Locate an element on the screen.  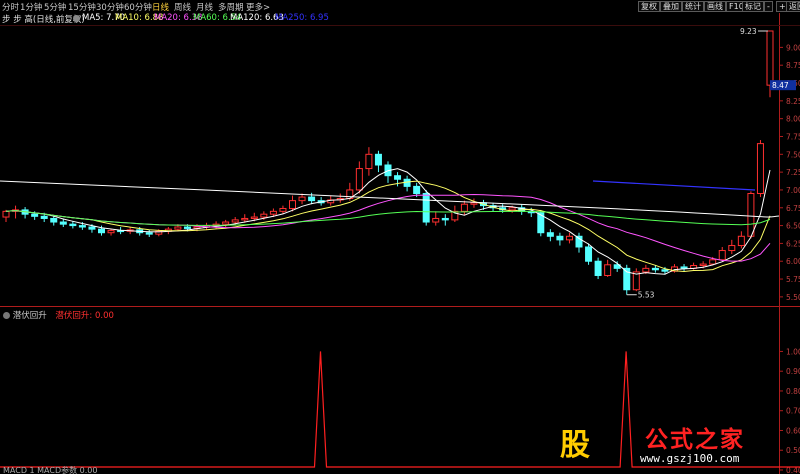
tab-8: 月线 is located at coordinates (204, 7).